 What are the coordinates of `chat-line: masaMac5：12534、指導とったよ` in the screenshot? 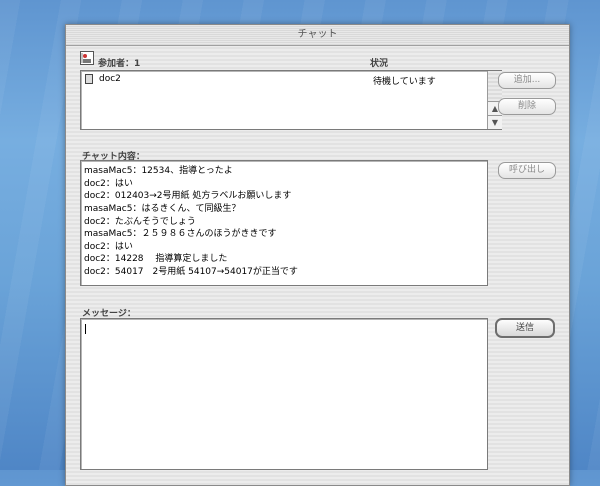 It's located at (158, 171).